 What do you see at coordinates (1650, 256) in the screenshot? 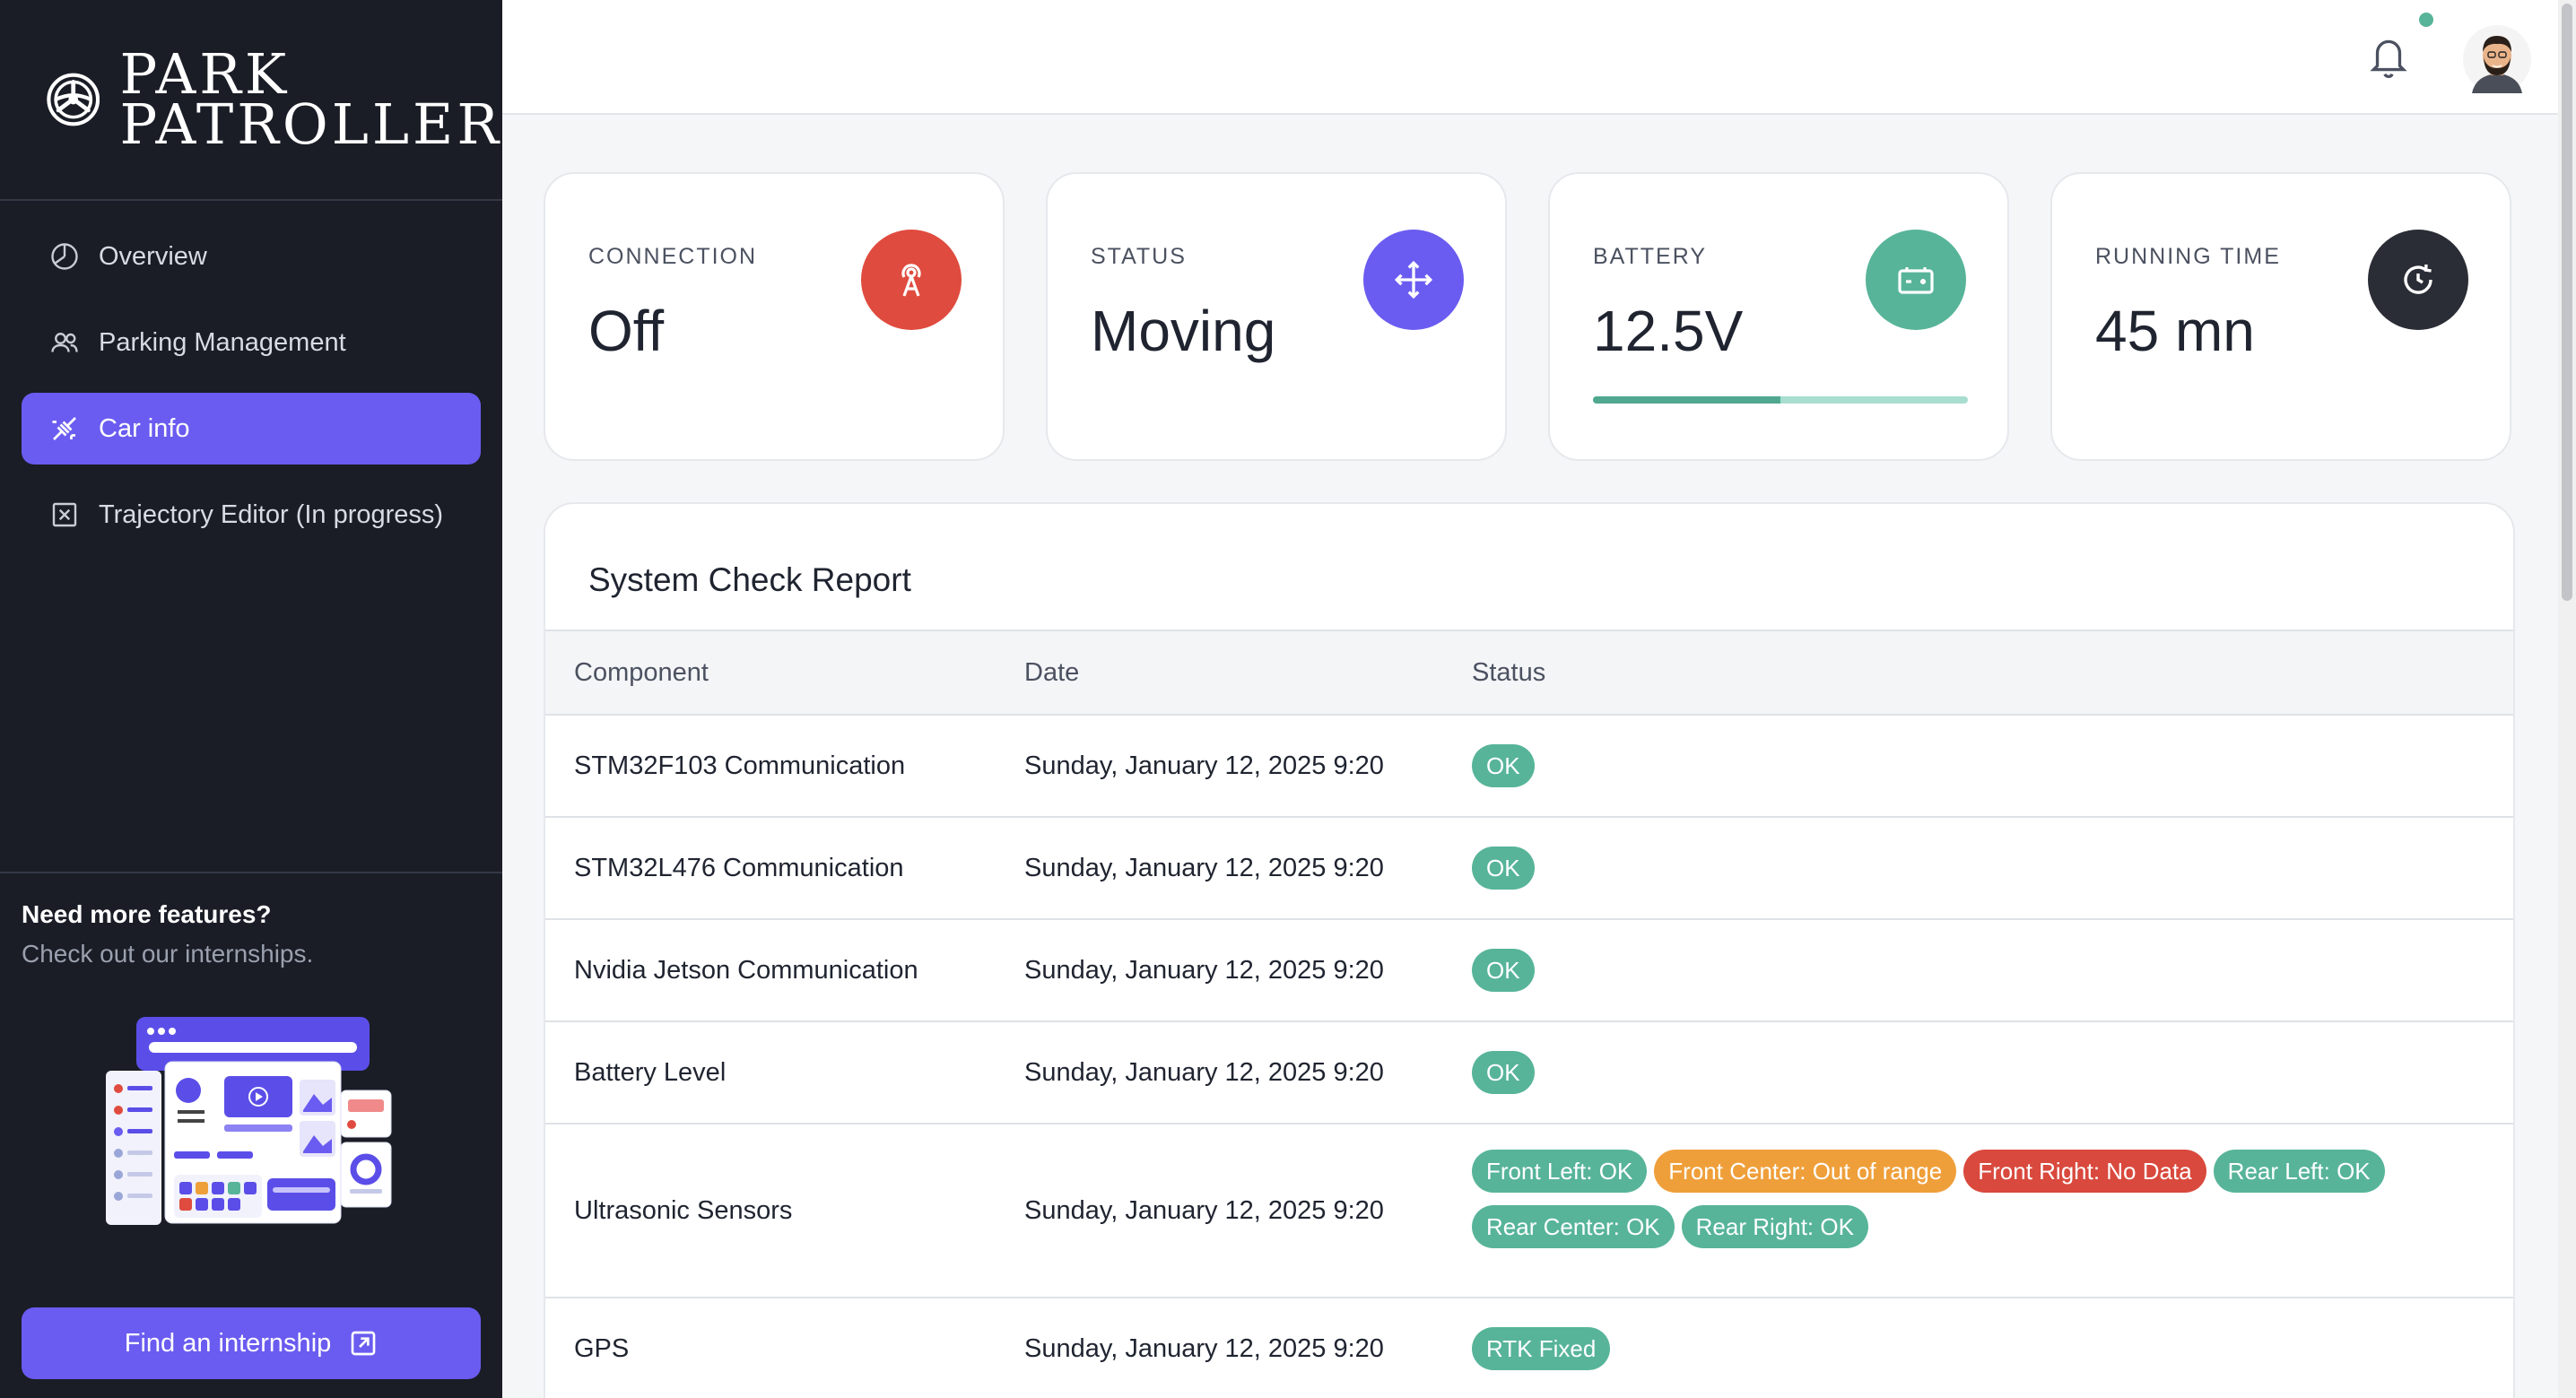
I see `battery-label: BATTERY` at bounding box center [1650, 256].